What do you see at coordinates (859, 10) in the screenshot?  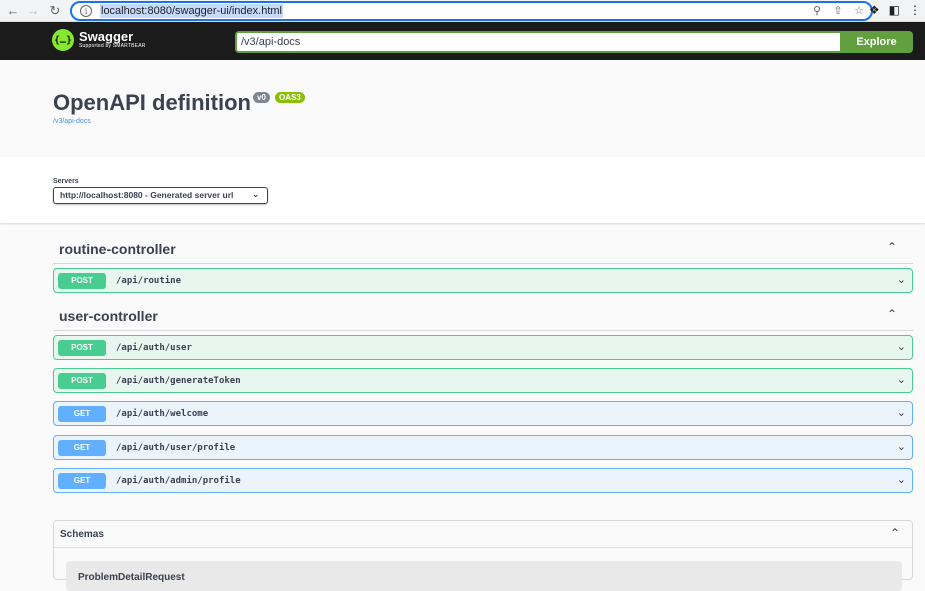 I see `bookmark-star-icon: ☆` at bounding box center [859, 10].